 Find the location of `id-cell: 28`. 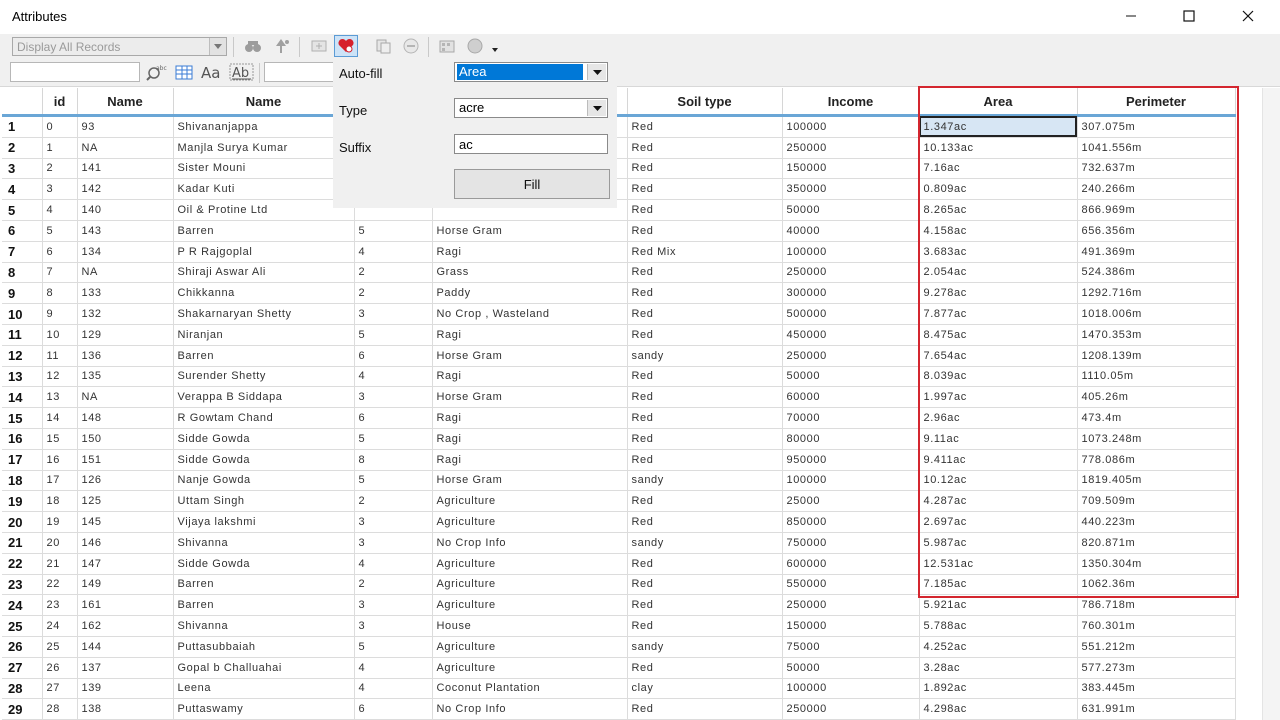

id-cell: 28 is located at coordinates (60, 709).